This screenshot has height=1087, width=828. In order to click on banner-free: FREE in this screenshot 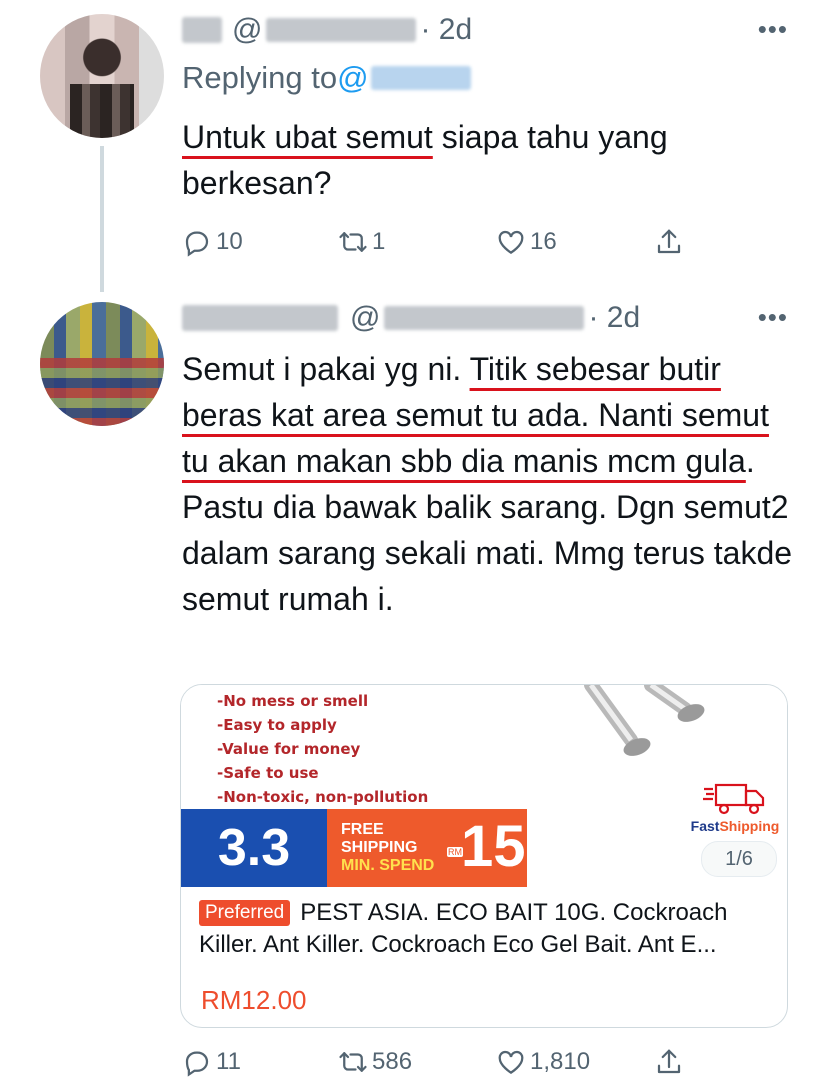, I will do `click(362, 829)`.